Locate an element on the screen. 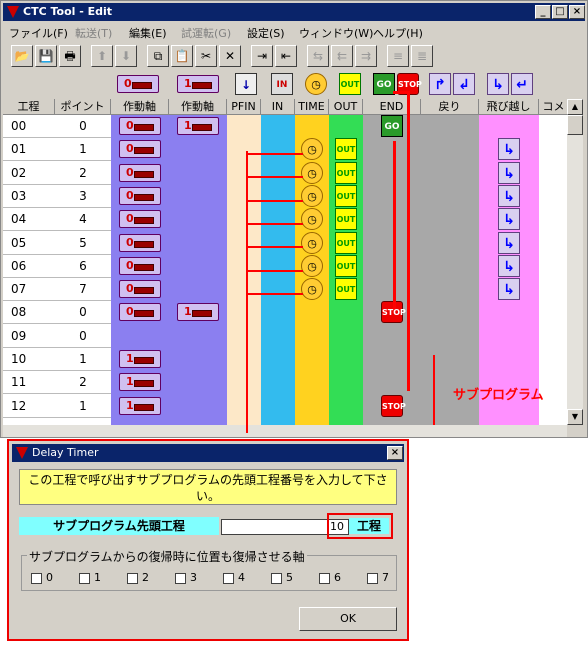 This screenshot has width=588, height=645. jump-icon: ↱ is located at coordinates (440, 84).